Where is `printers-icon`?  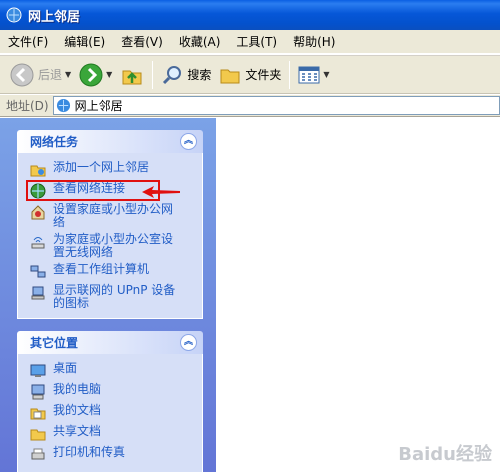
printers-icon is located at coordinates (38, 454).